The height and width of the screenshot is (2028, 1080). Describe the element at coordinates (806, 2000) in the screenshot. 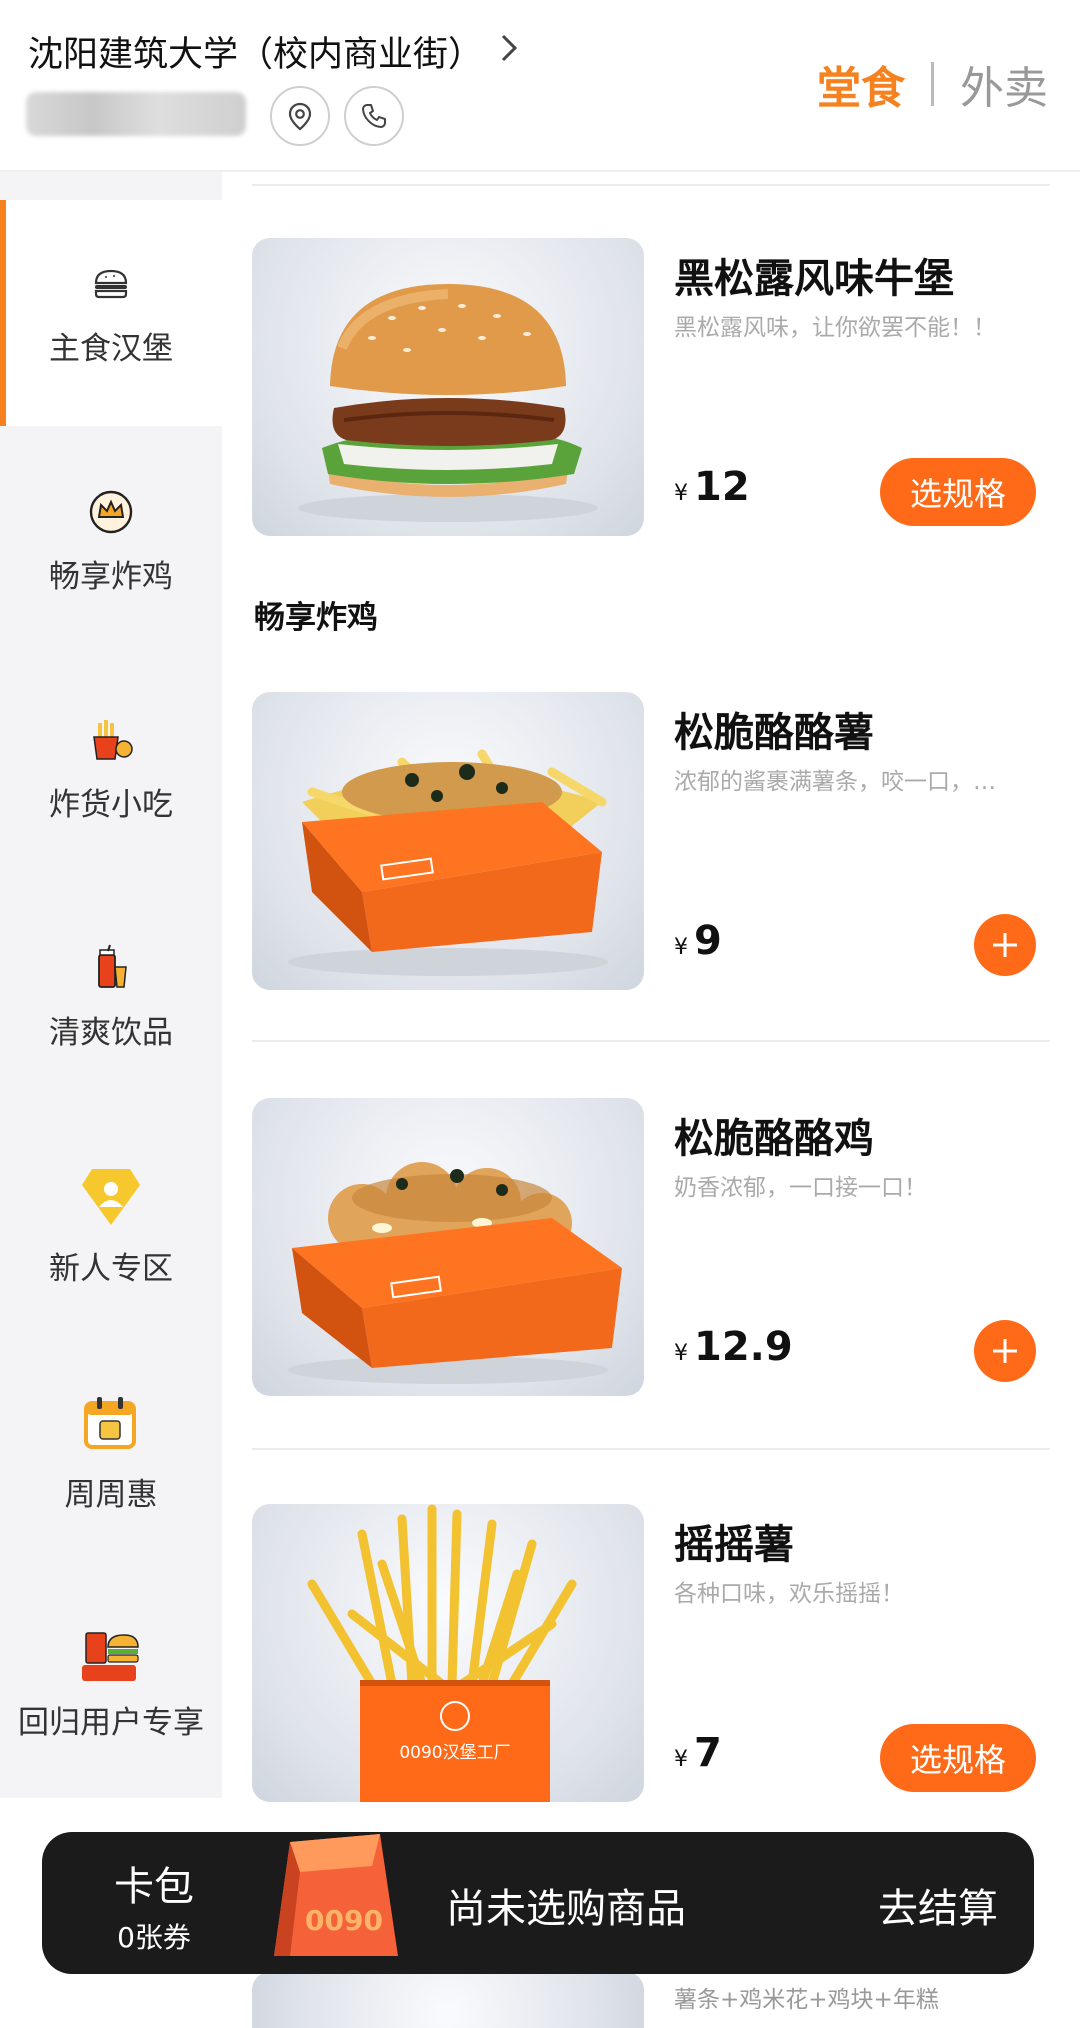

I see `peek-product-desc: 薯条+鸡米花+鸡块+年糕` at that location.